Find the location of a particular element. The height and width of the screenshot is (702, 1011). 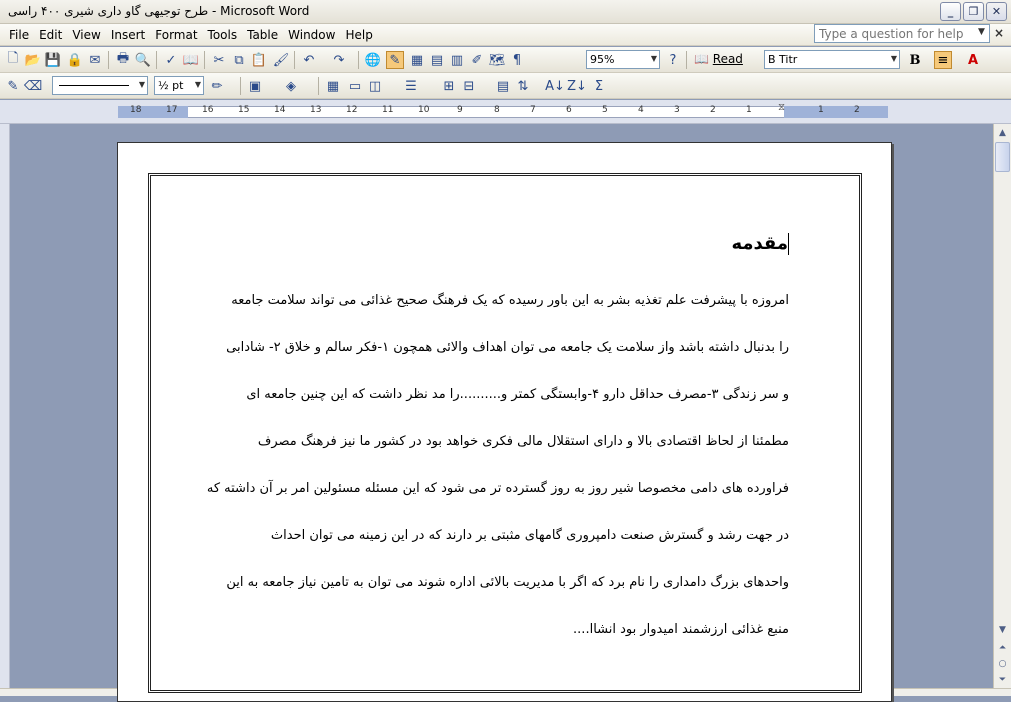

document-close-icon: × is located at coordinates (999, 33).